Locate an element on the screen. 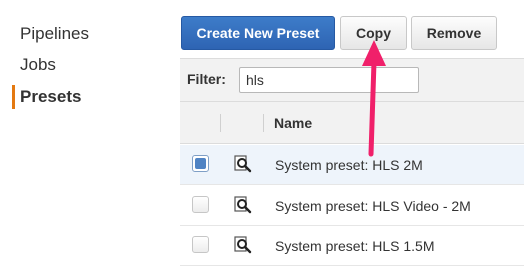 The width and height of the screenshot is (524, 266). table-row: System preset: HLS 1.5M is located at coordinates (352, 246).